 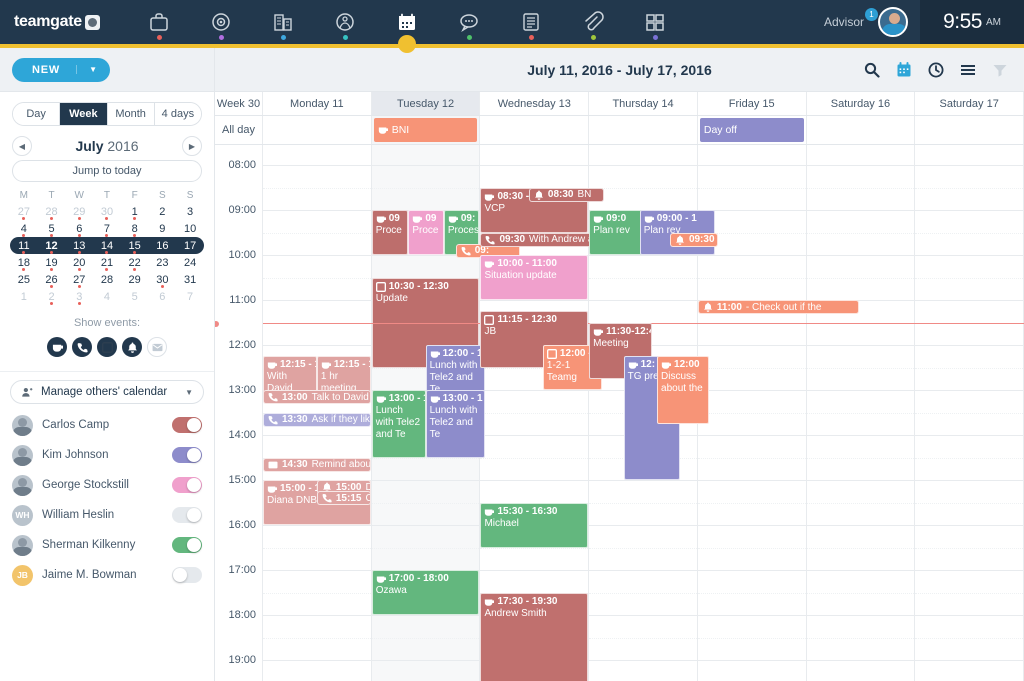 What do you see at coordinates (107, 171) in the screenshot?
I see `jump-to-today-button: Jump to today` at bounding box center [107, 171].